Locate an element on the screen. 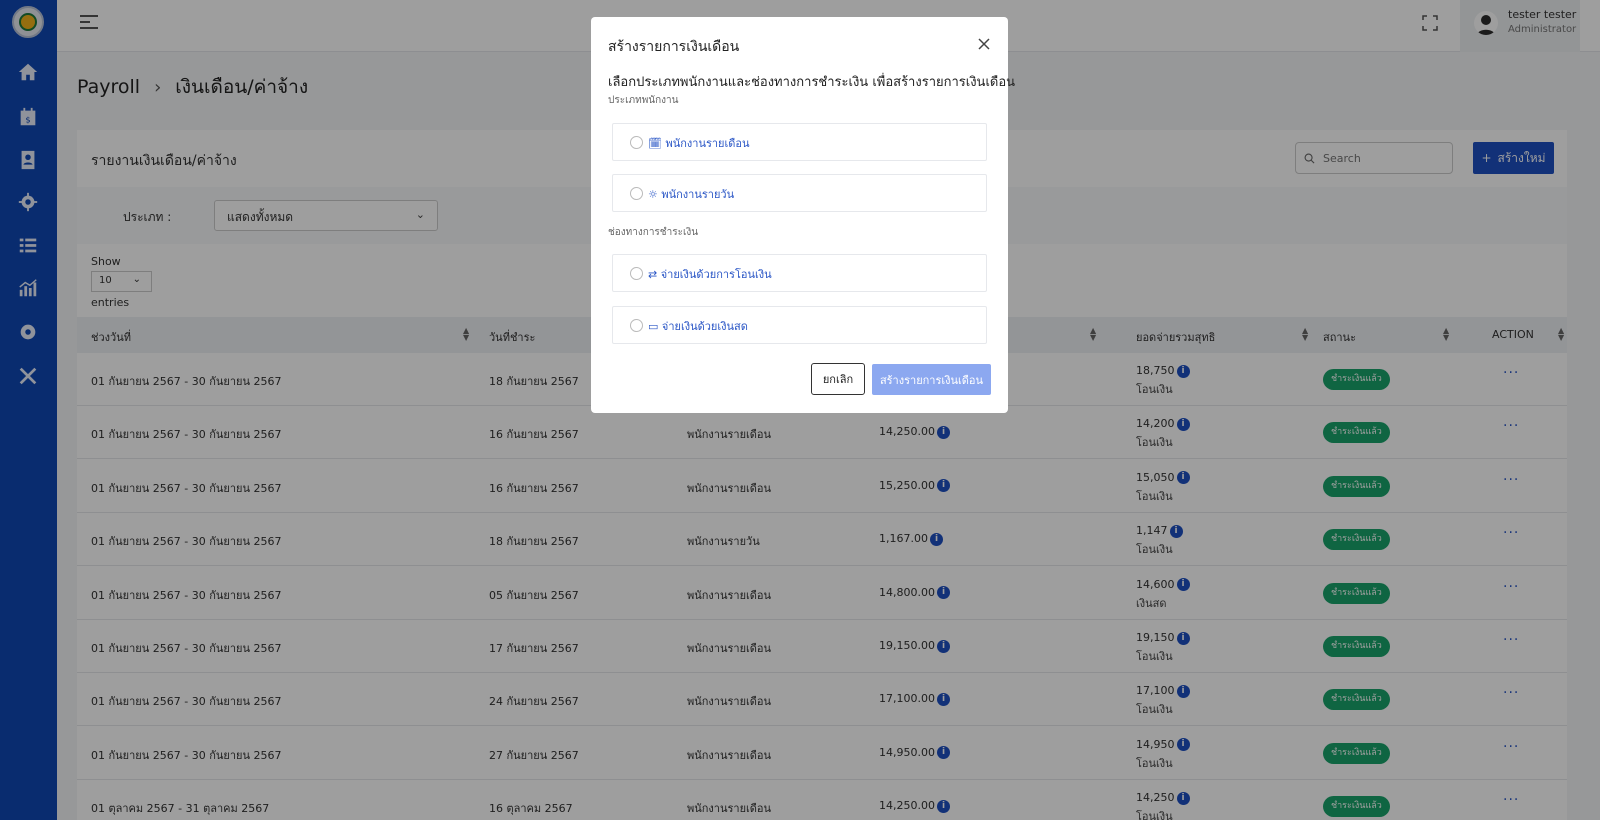 This screenshot has width=1600, height=820. modal-title: สร้างรายการเงินเดือน is located at coordinates (674, 47).